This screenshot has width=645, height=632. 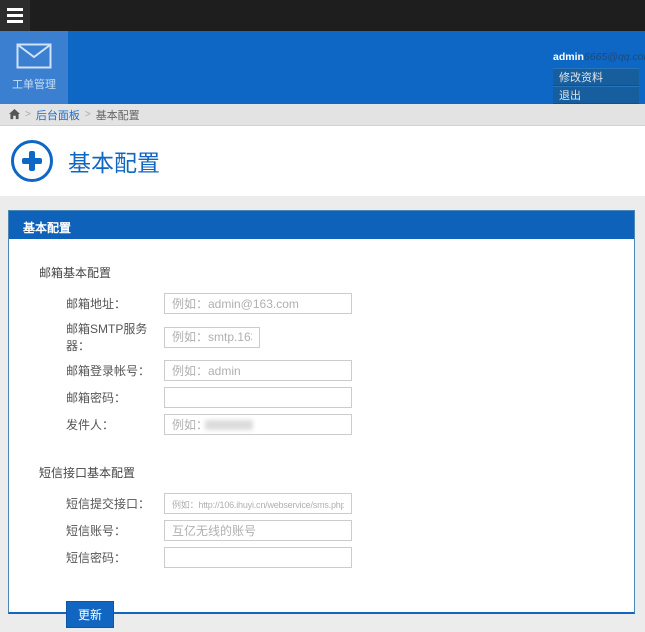 I want to click on breadcrumb-current: 基本配置, so click(x=117, y=115).